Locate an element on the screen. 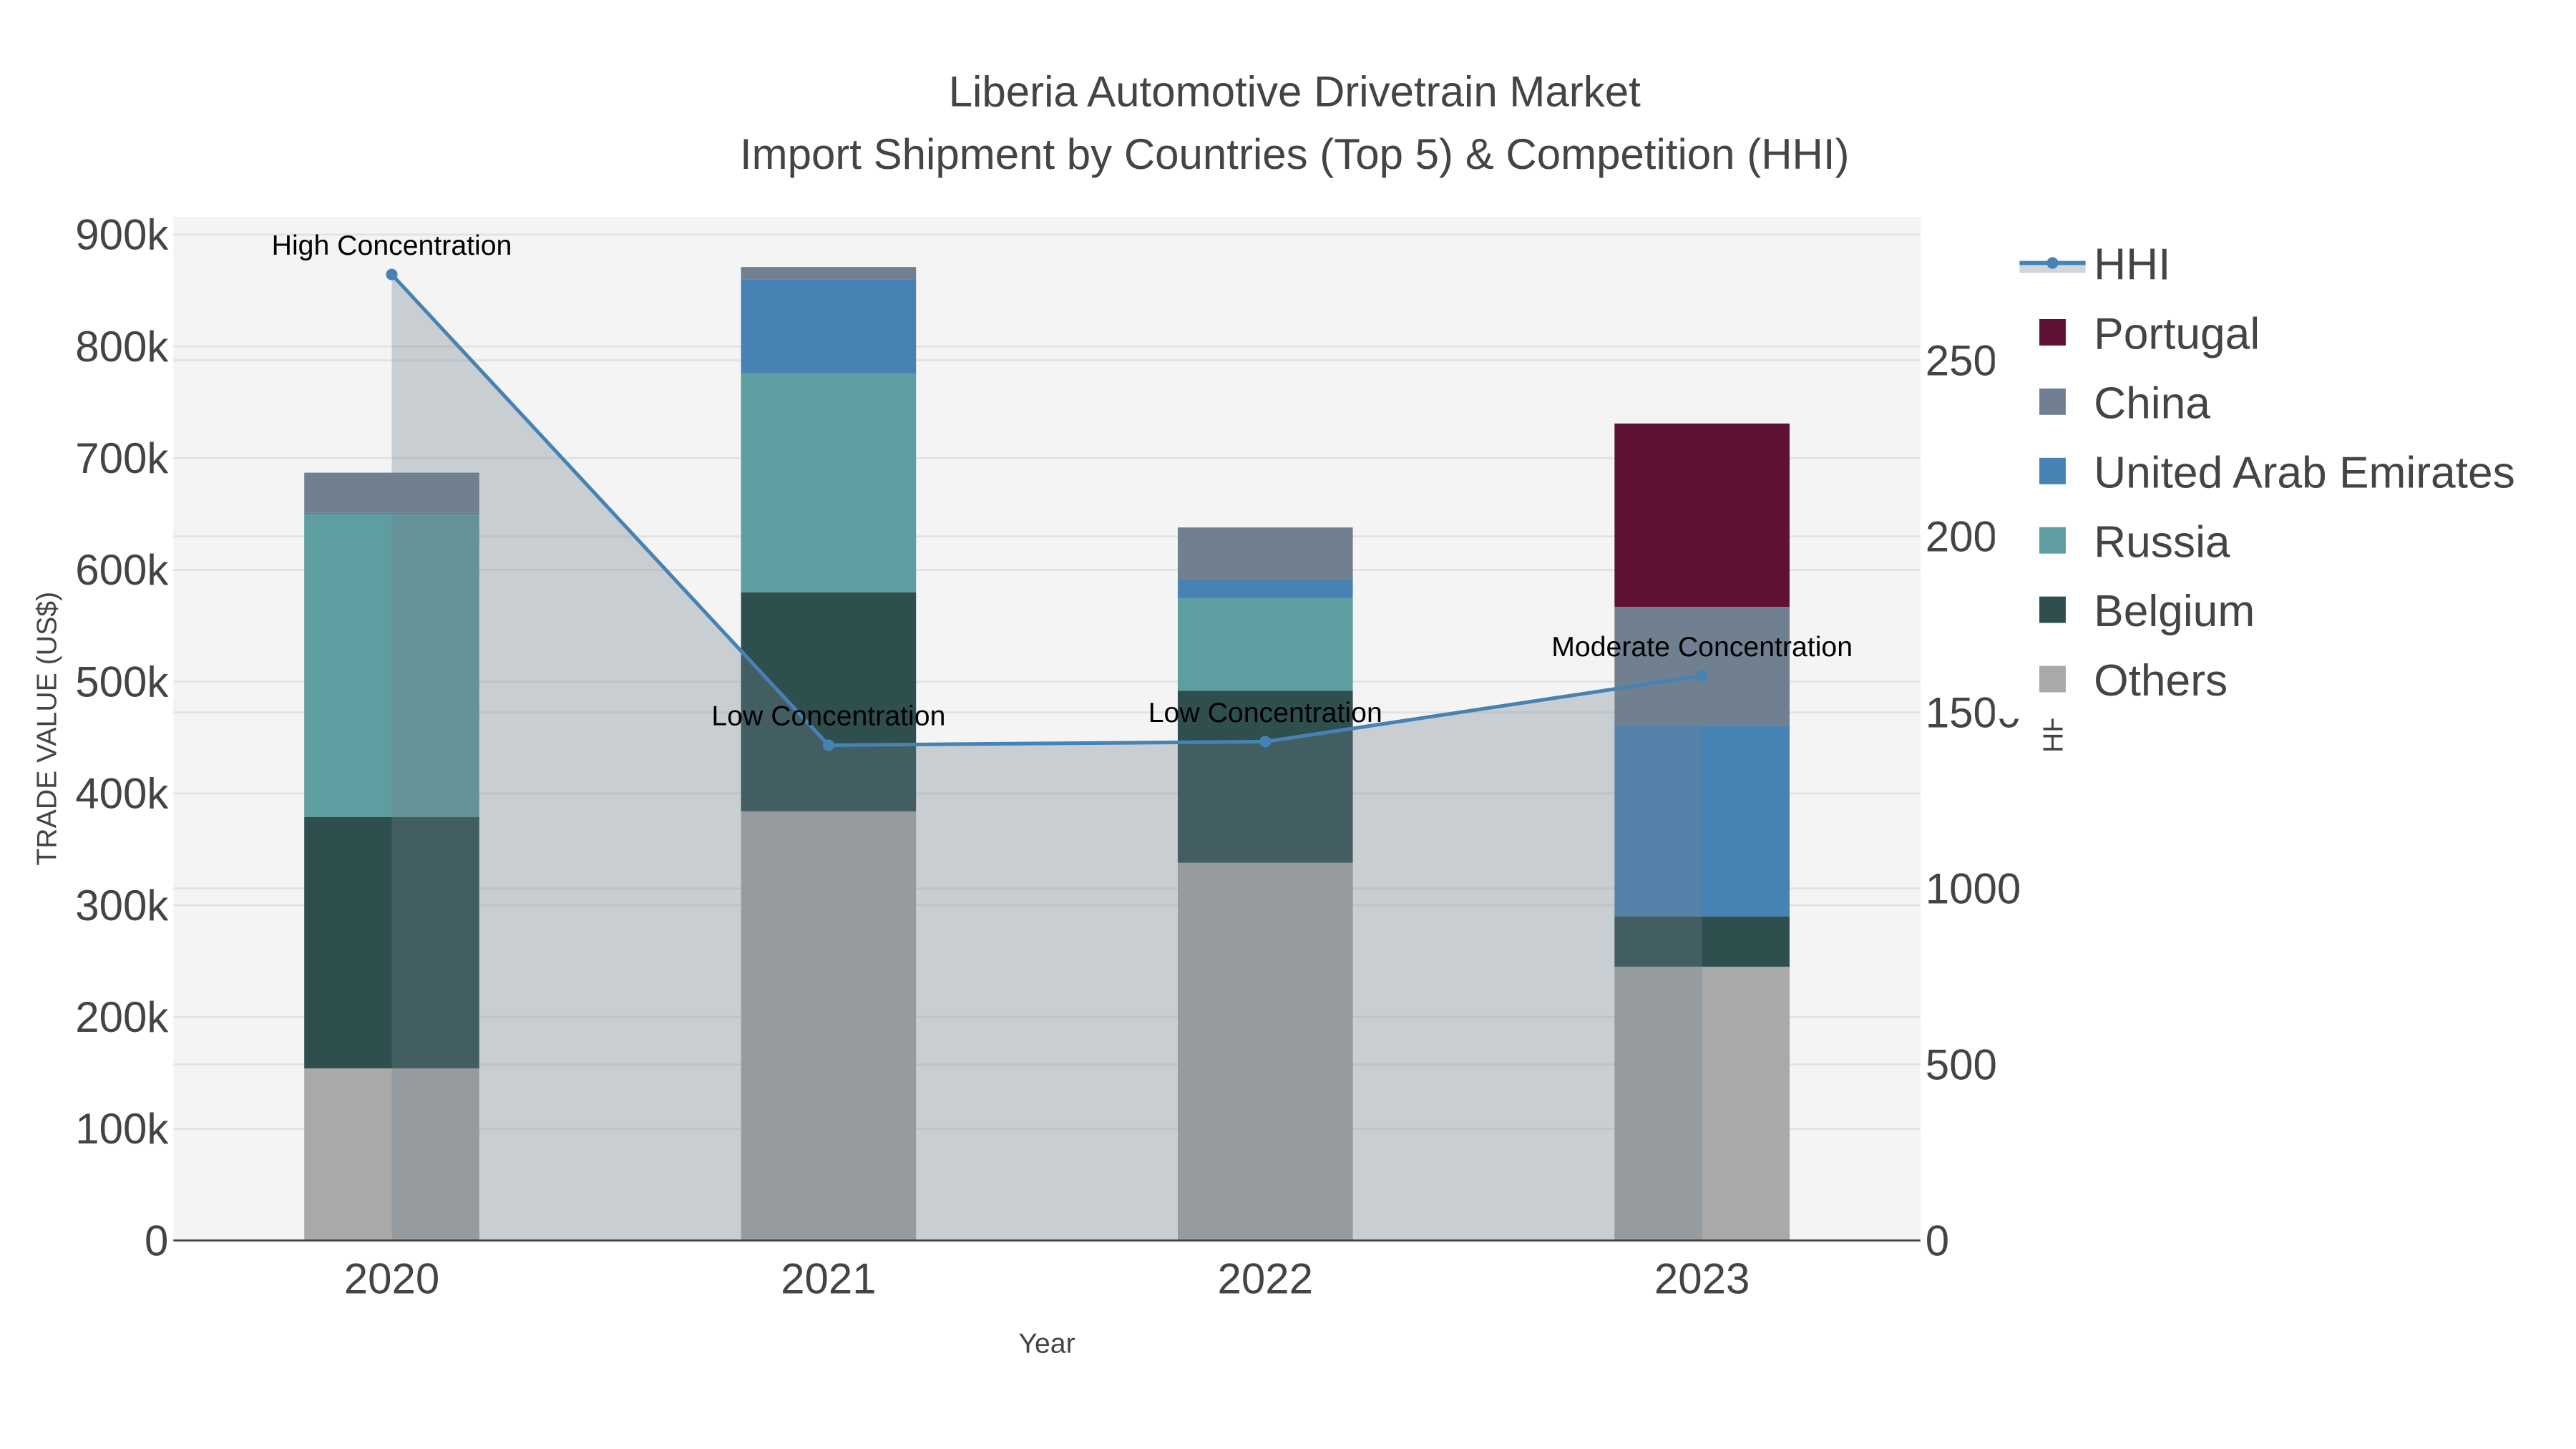 The height and width of the screenshot is (1449, 2576). hhi-point-2020 is located at coordinates (392, 274).